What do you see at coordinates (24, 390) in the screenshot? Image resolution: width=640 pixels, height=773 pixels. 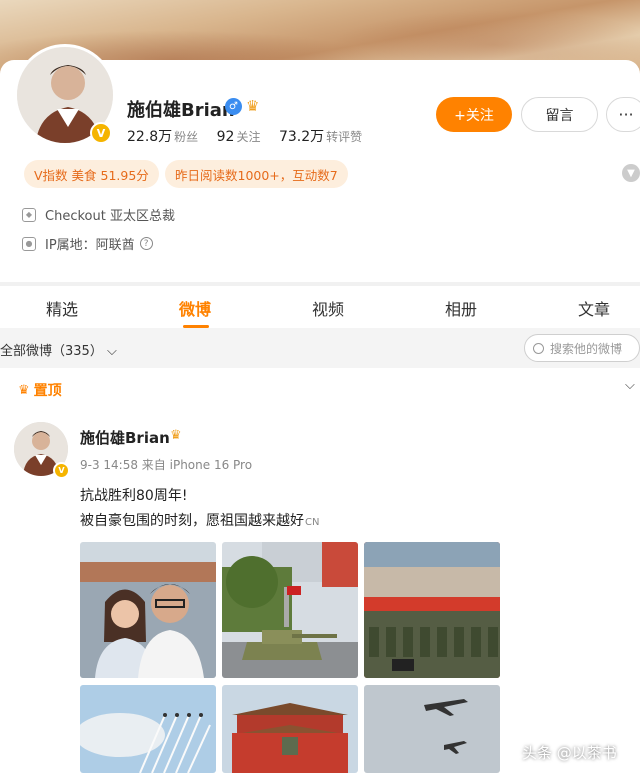 I see `pin-icon: ♛` at bounding box center [24, 390].